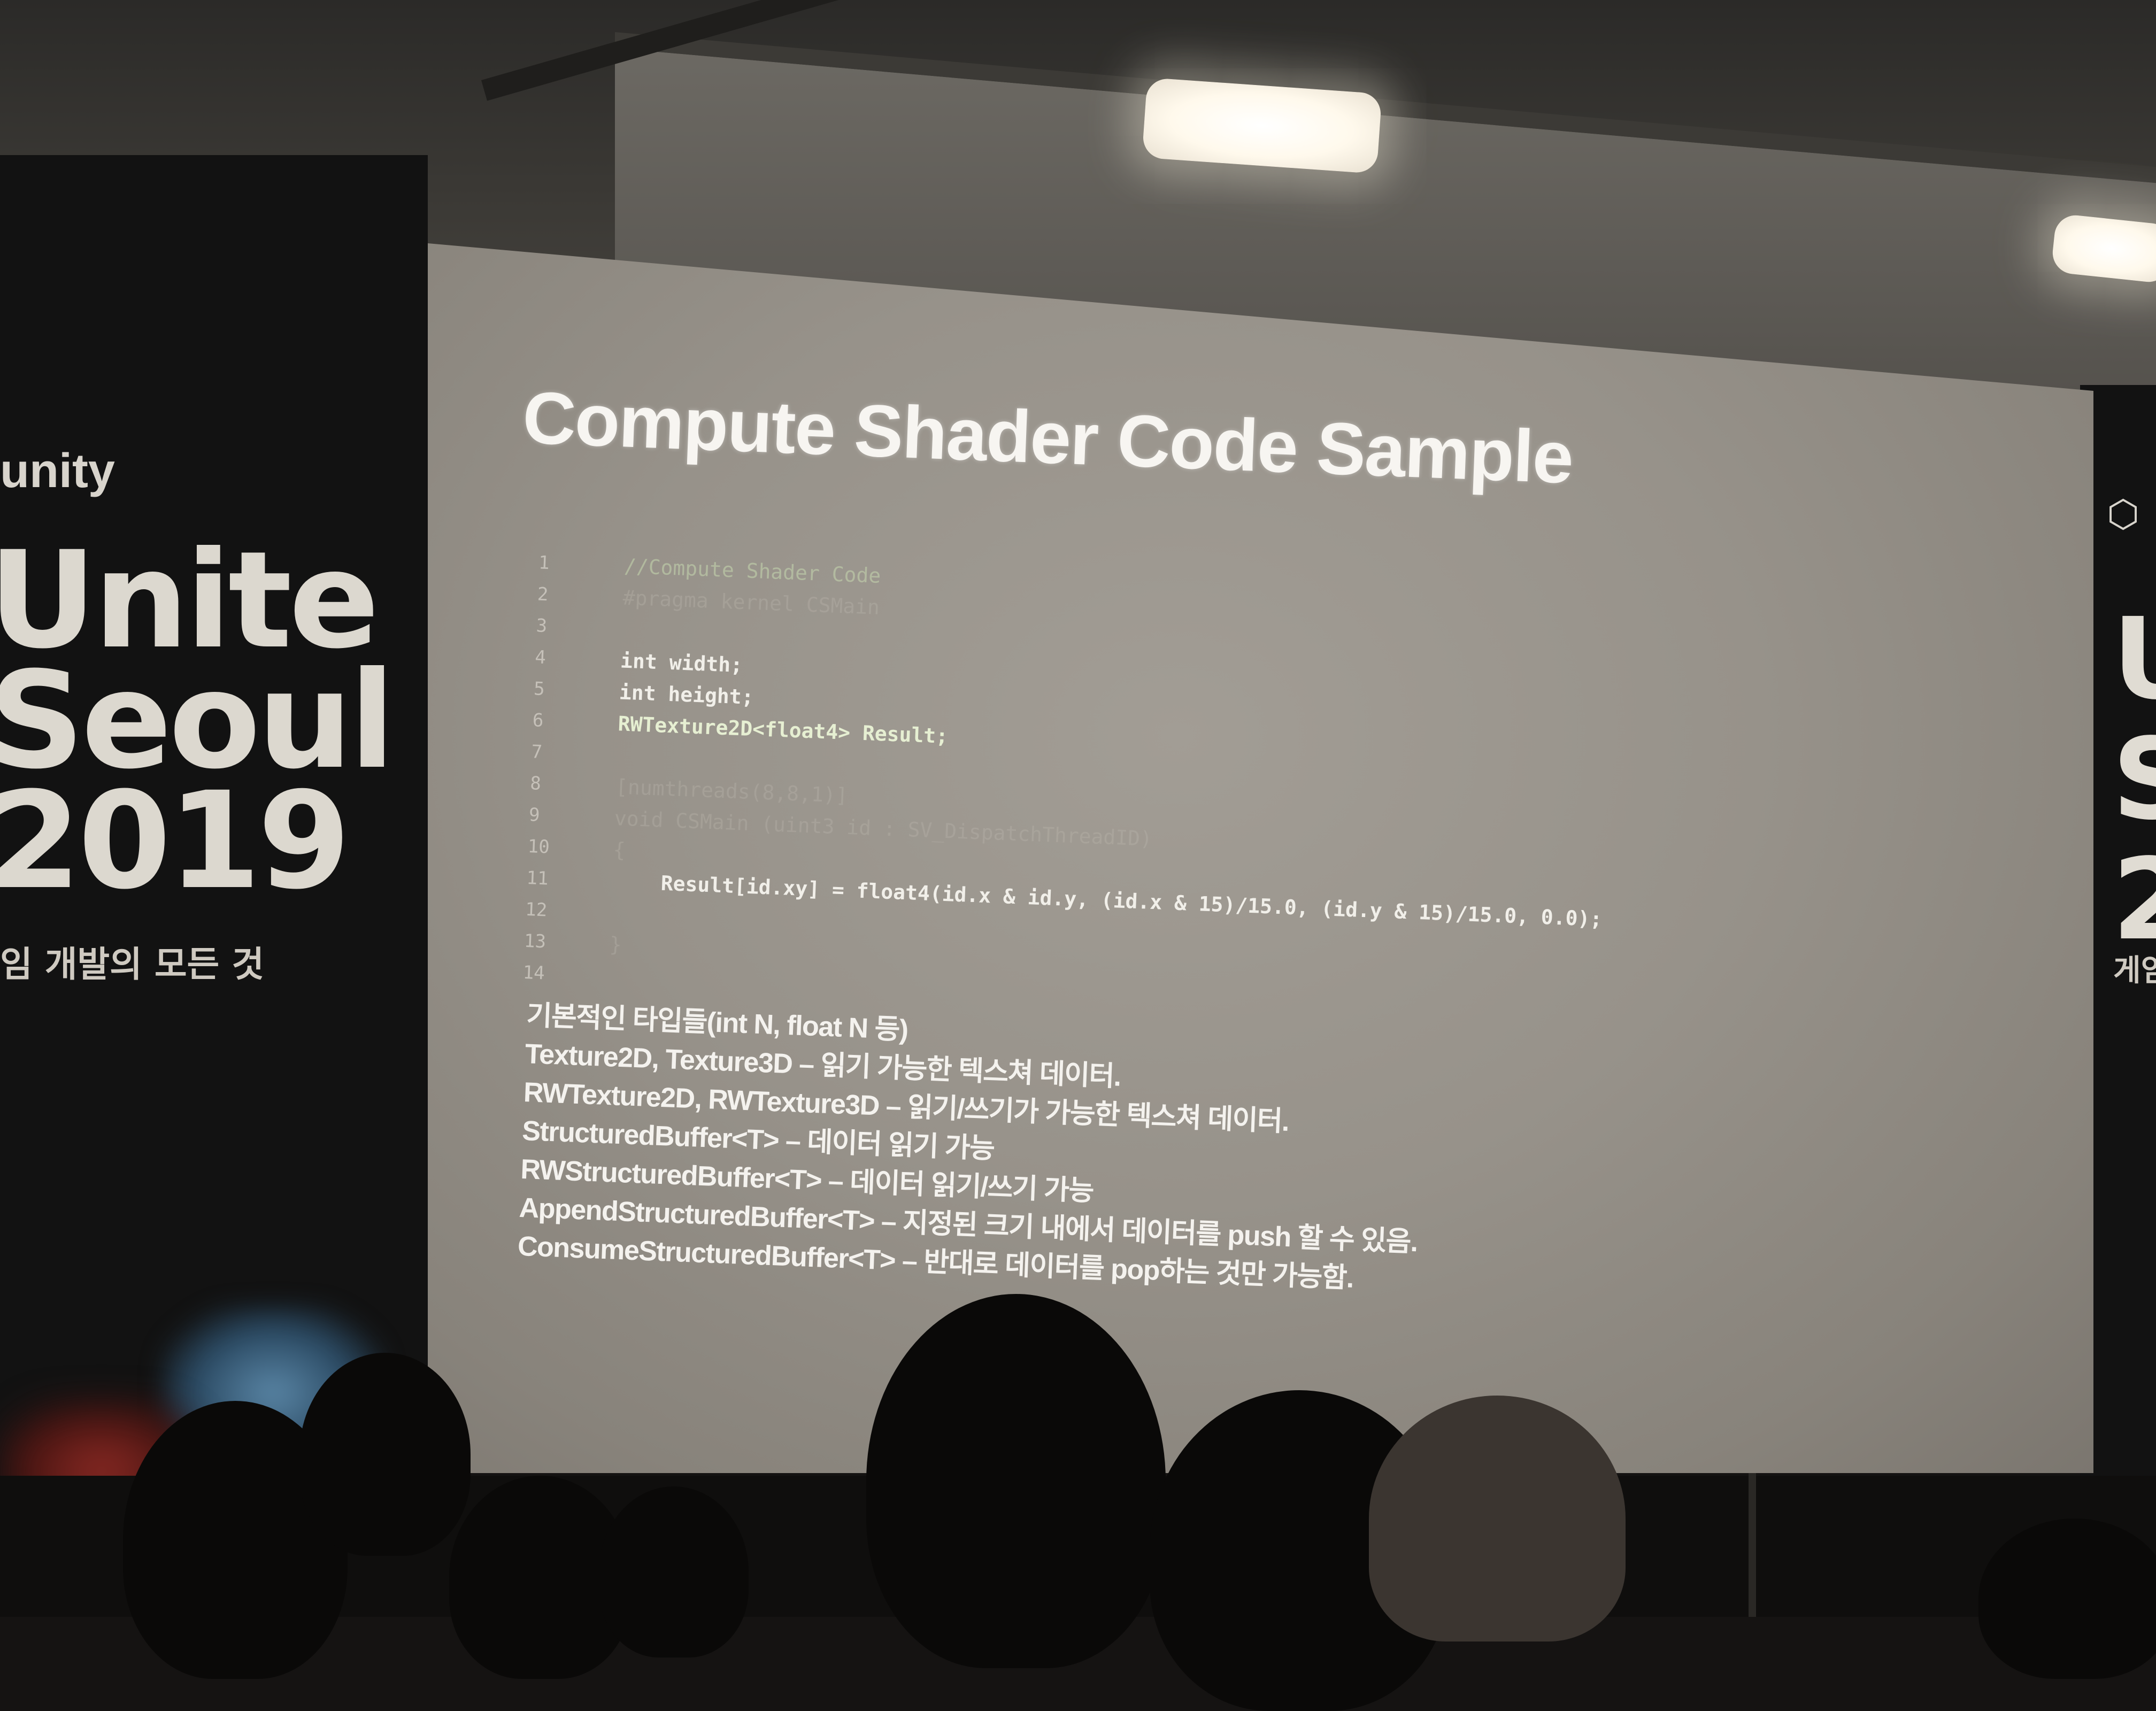 The height and width of the screenshot is (1711, 2156). What do you see at coordinates (533, 972) in the screenshot?
I see `line-number: 14` at bounding box center [533, 972].